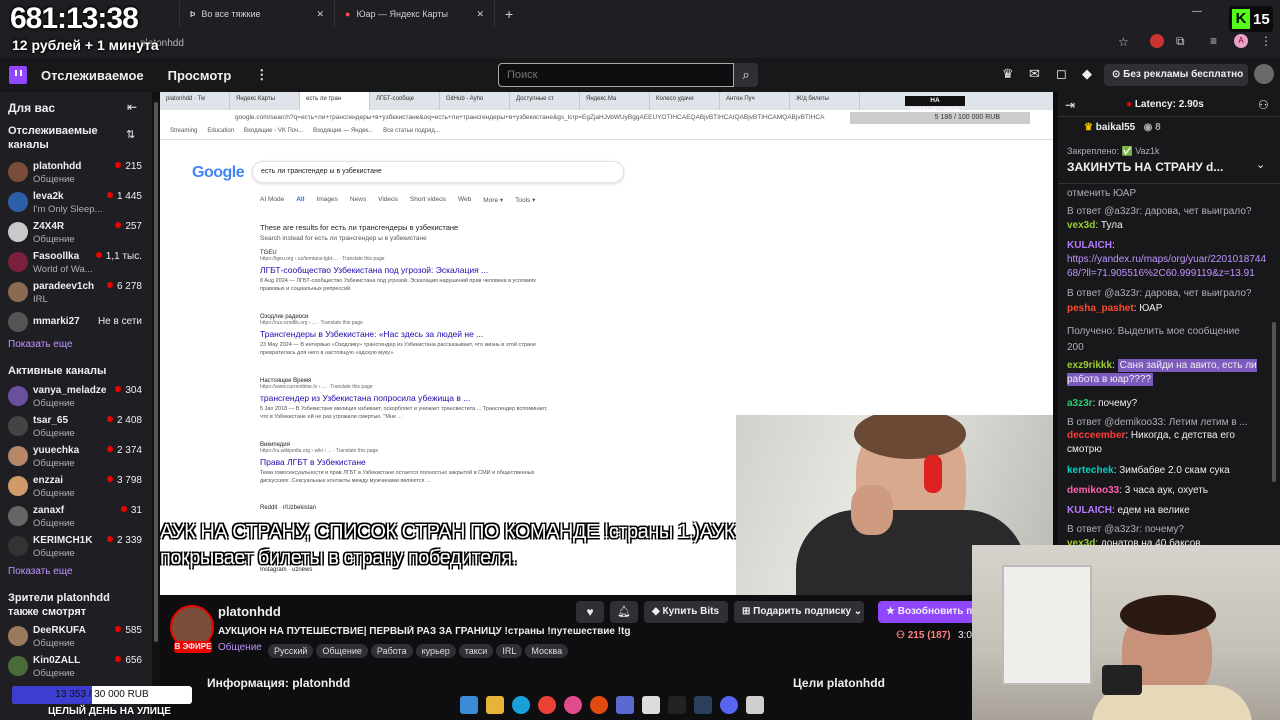  Describe the element at coordinates (1213, 41) in the screenshot. I see `media-icon: ≡` at that location.